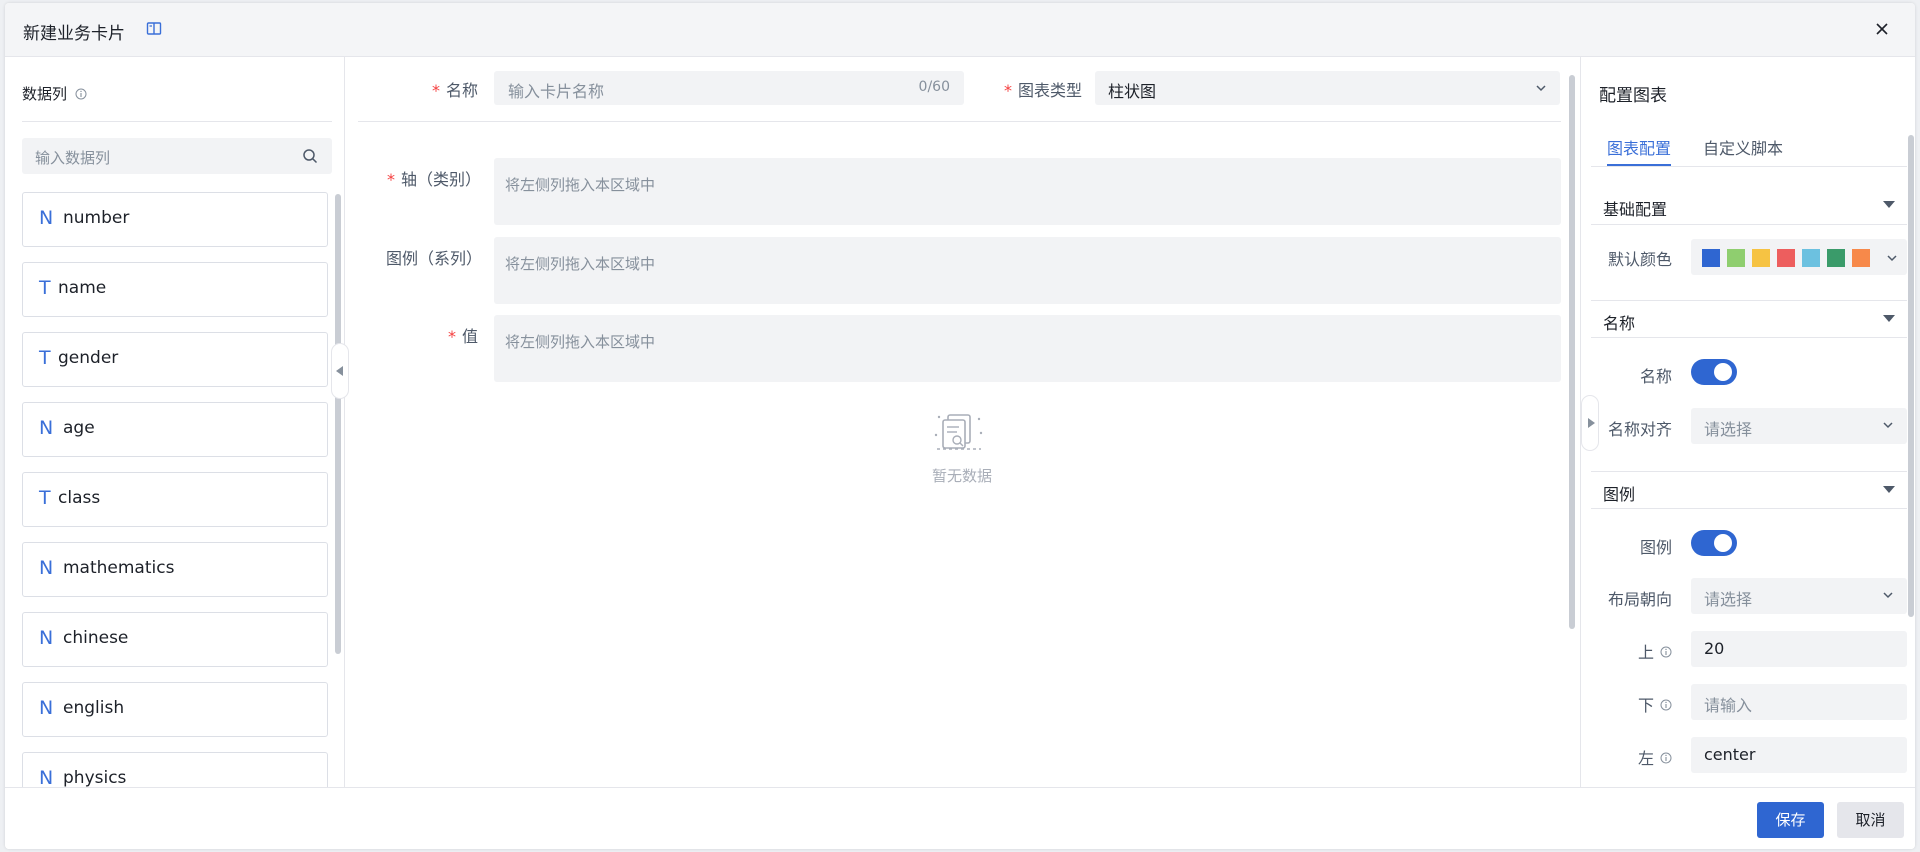 This screenshot has width=1920, height=852. I want to click on top-offset-label: 上, so click(1645, 652).